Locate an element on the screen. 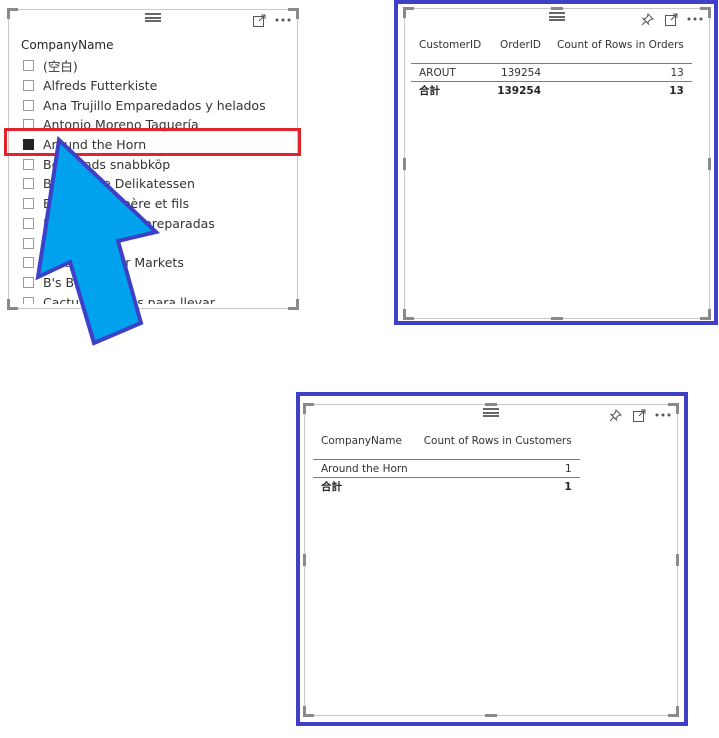 Image resolution: width=719 pixels, height=738 pixels. table-cell: 1 is located at coordinates (497, 468).